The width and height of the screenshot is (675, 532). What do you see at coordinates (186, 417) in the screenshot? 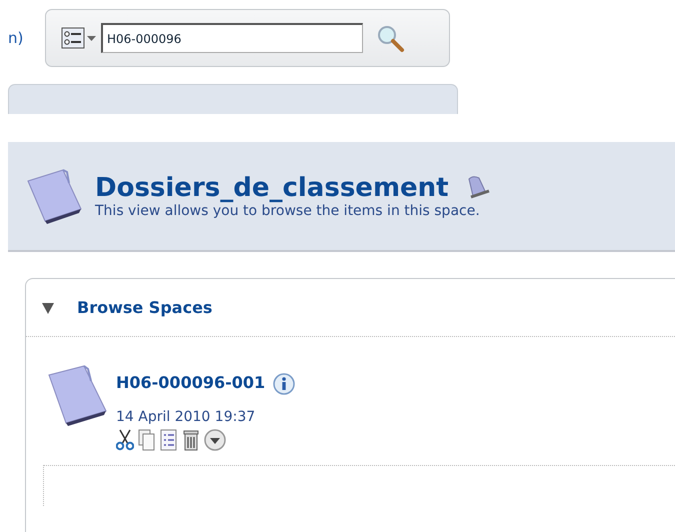
I see `date-text: 14 April 2010 19:37` at bounding box center [186, 417].